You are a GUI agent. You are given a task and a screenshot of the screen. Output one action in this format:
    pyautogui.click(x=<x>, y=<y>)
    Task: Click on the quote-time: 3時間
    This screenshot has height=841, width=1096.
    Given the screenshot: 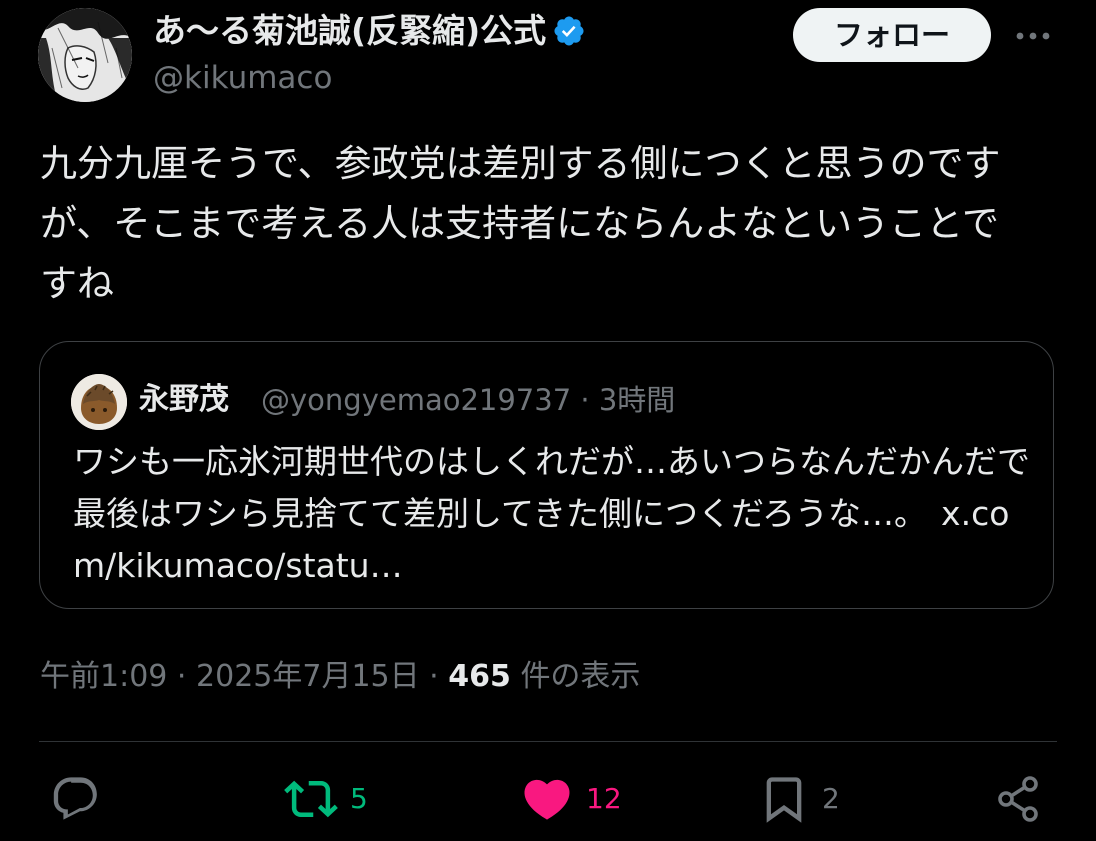 What is the action you would take?
    pyautogui.click(x=637, y=400)
    